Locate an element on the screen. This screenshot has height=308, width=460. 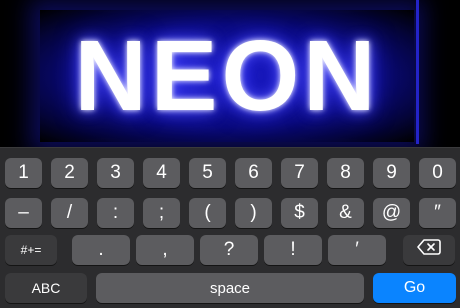
key-6: 6 is located at coordinates (253, 173).